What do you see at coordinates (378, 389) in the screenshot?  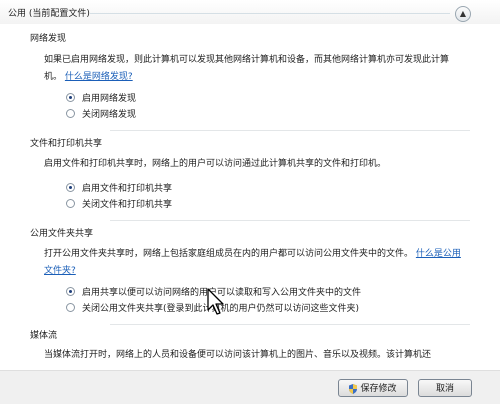 I see `save-changes-label: 保存修改` at bounding box center [378, 389].